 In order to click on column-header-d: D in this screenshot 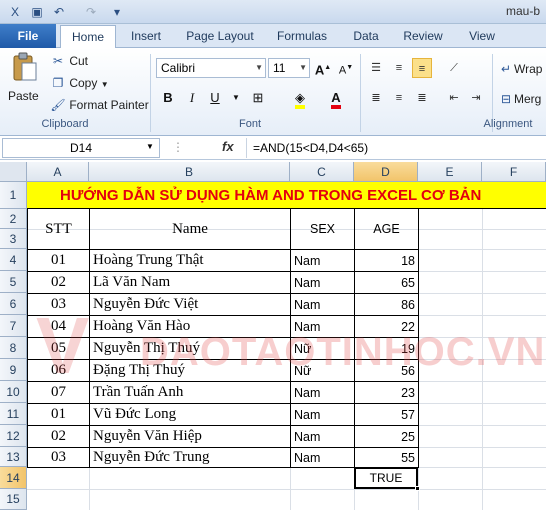, I will do `click(386, 172)`.